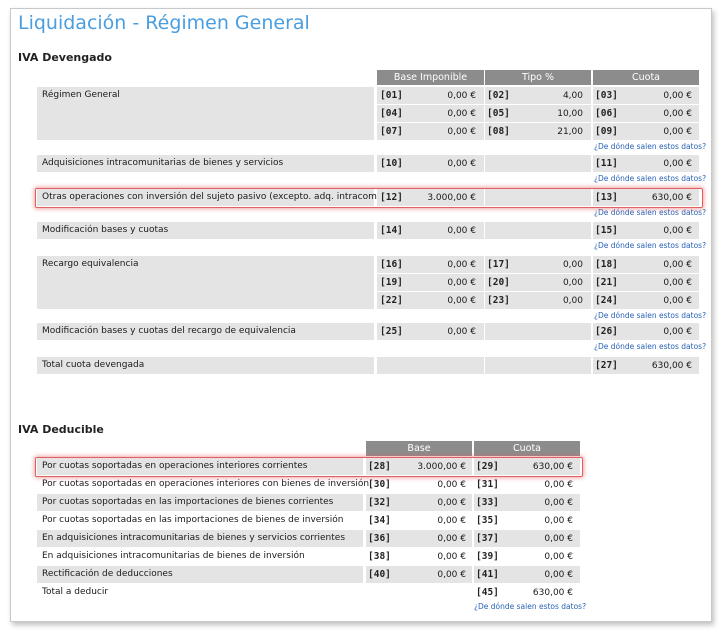  I want to click on page-title: Liquidación - Régimen General, so click(164, 23).